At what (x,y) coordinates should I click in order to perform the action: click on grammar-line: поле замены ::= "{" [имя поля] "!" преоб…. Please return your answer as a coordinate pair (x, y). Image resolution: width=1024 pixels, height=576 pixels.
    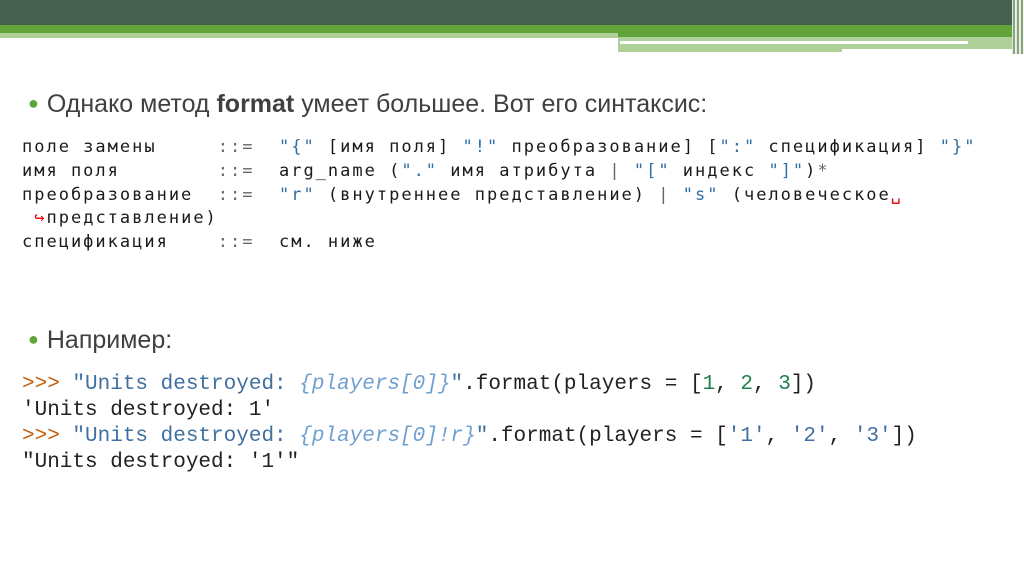
    Looking at the image, I should click on (499, 147).